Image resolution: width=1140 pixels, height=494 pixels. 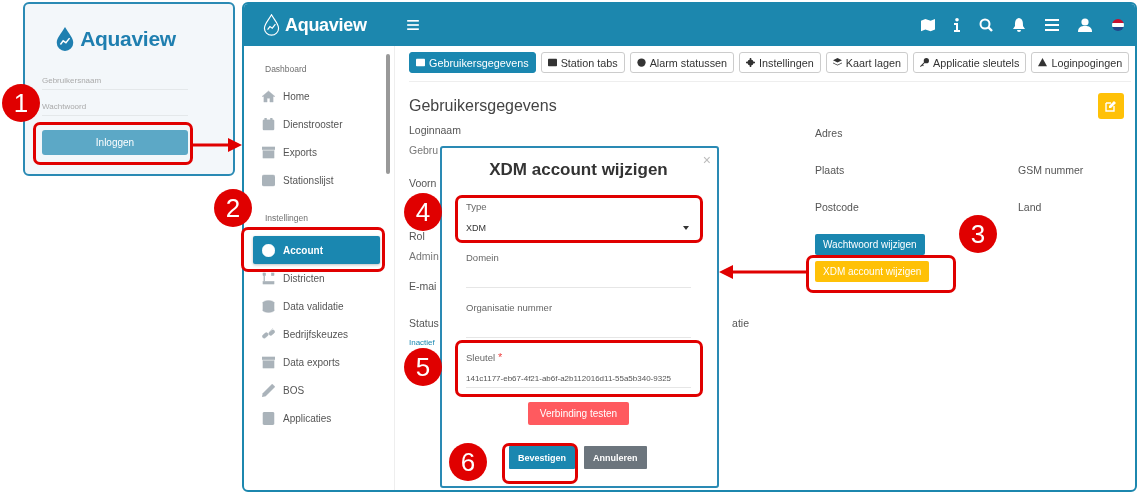 What do you see at coordinates (829, 133) in the screenshot?
I see `field-label: Adres` at bounding box center [829, 133].